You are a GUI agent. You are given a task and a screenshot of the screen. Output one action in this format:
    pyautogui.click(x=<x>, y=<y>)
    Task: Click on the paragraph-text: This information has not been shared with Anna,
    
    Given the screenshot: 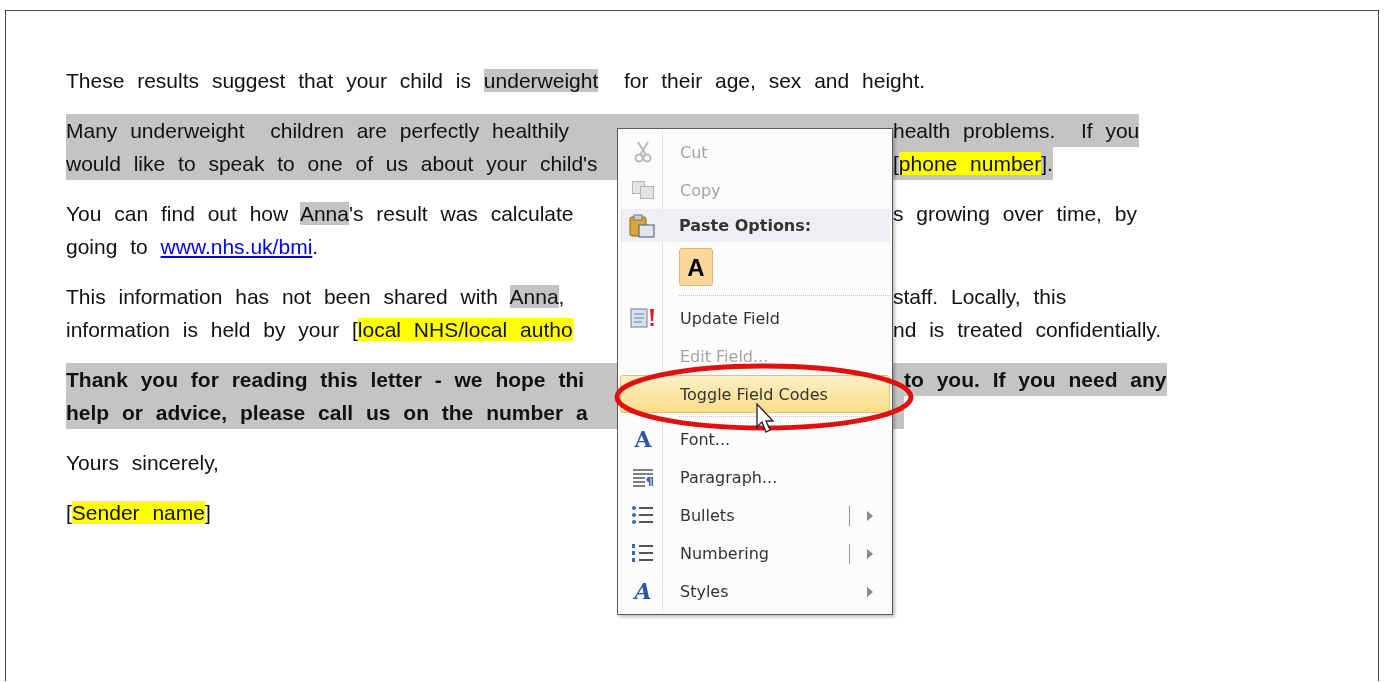 What is the action you would take?
    pyautogui.click(x=315, y=297)
    